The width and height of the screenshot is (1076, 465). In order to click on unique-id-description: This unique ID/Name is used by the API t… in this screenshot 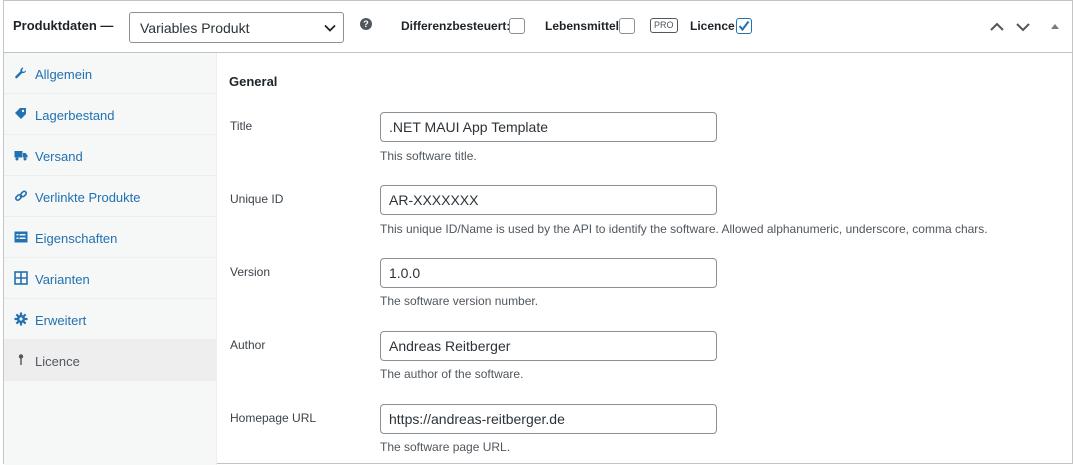, I will do `click(684, 229)`.